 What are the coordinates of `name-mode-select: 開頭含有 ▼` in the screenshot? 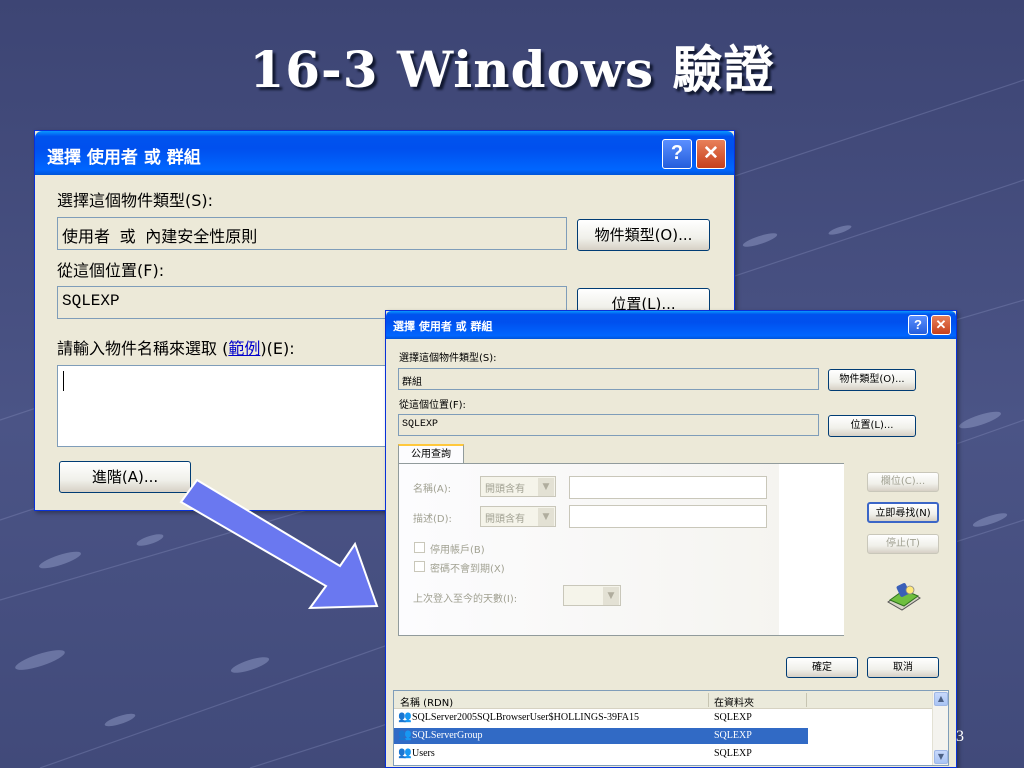 It's located at (518, 486).